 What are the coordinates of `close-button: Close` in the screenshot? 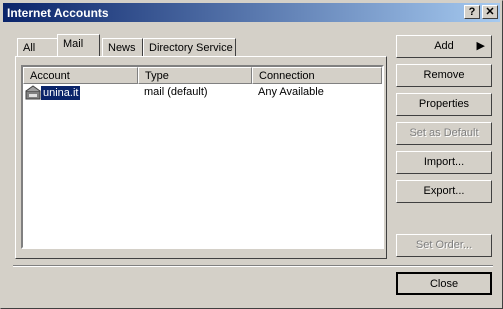 It's located at (444, 283).